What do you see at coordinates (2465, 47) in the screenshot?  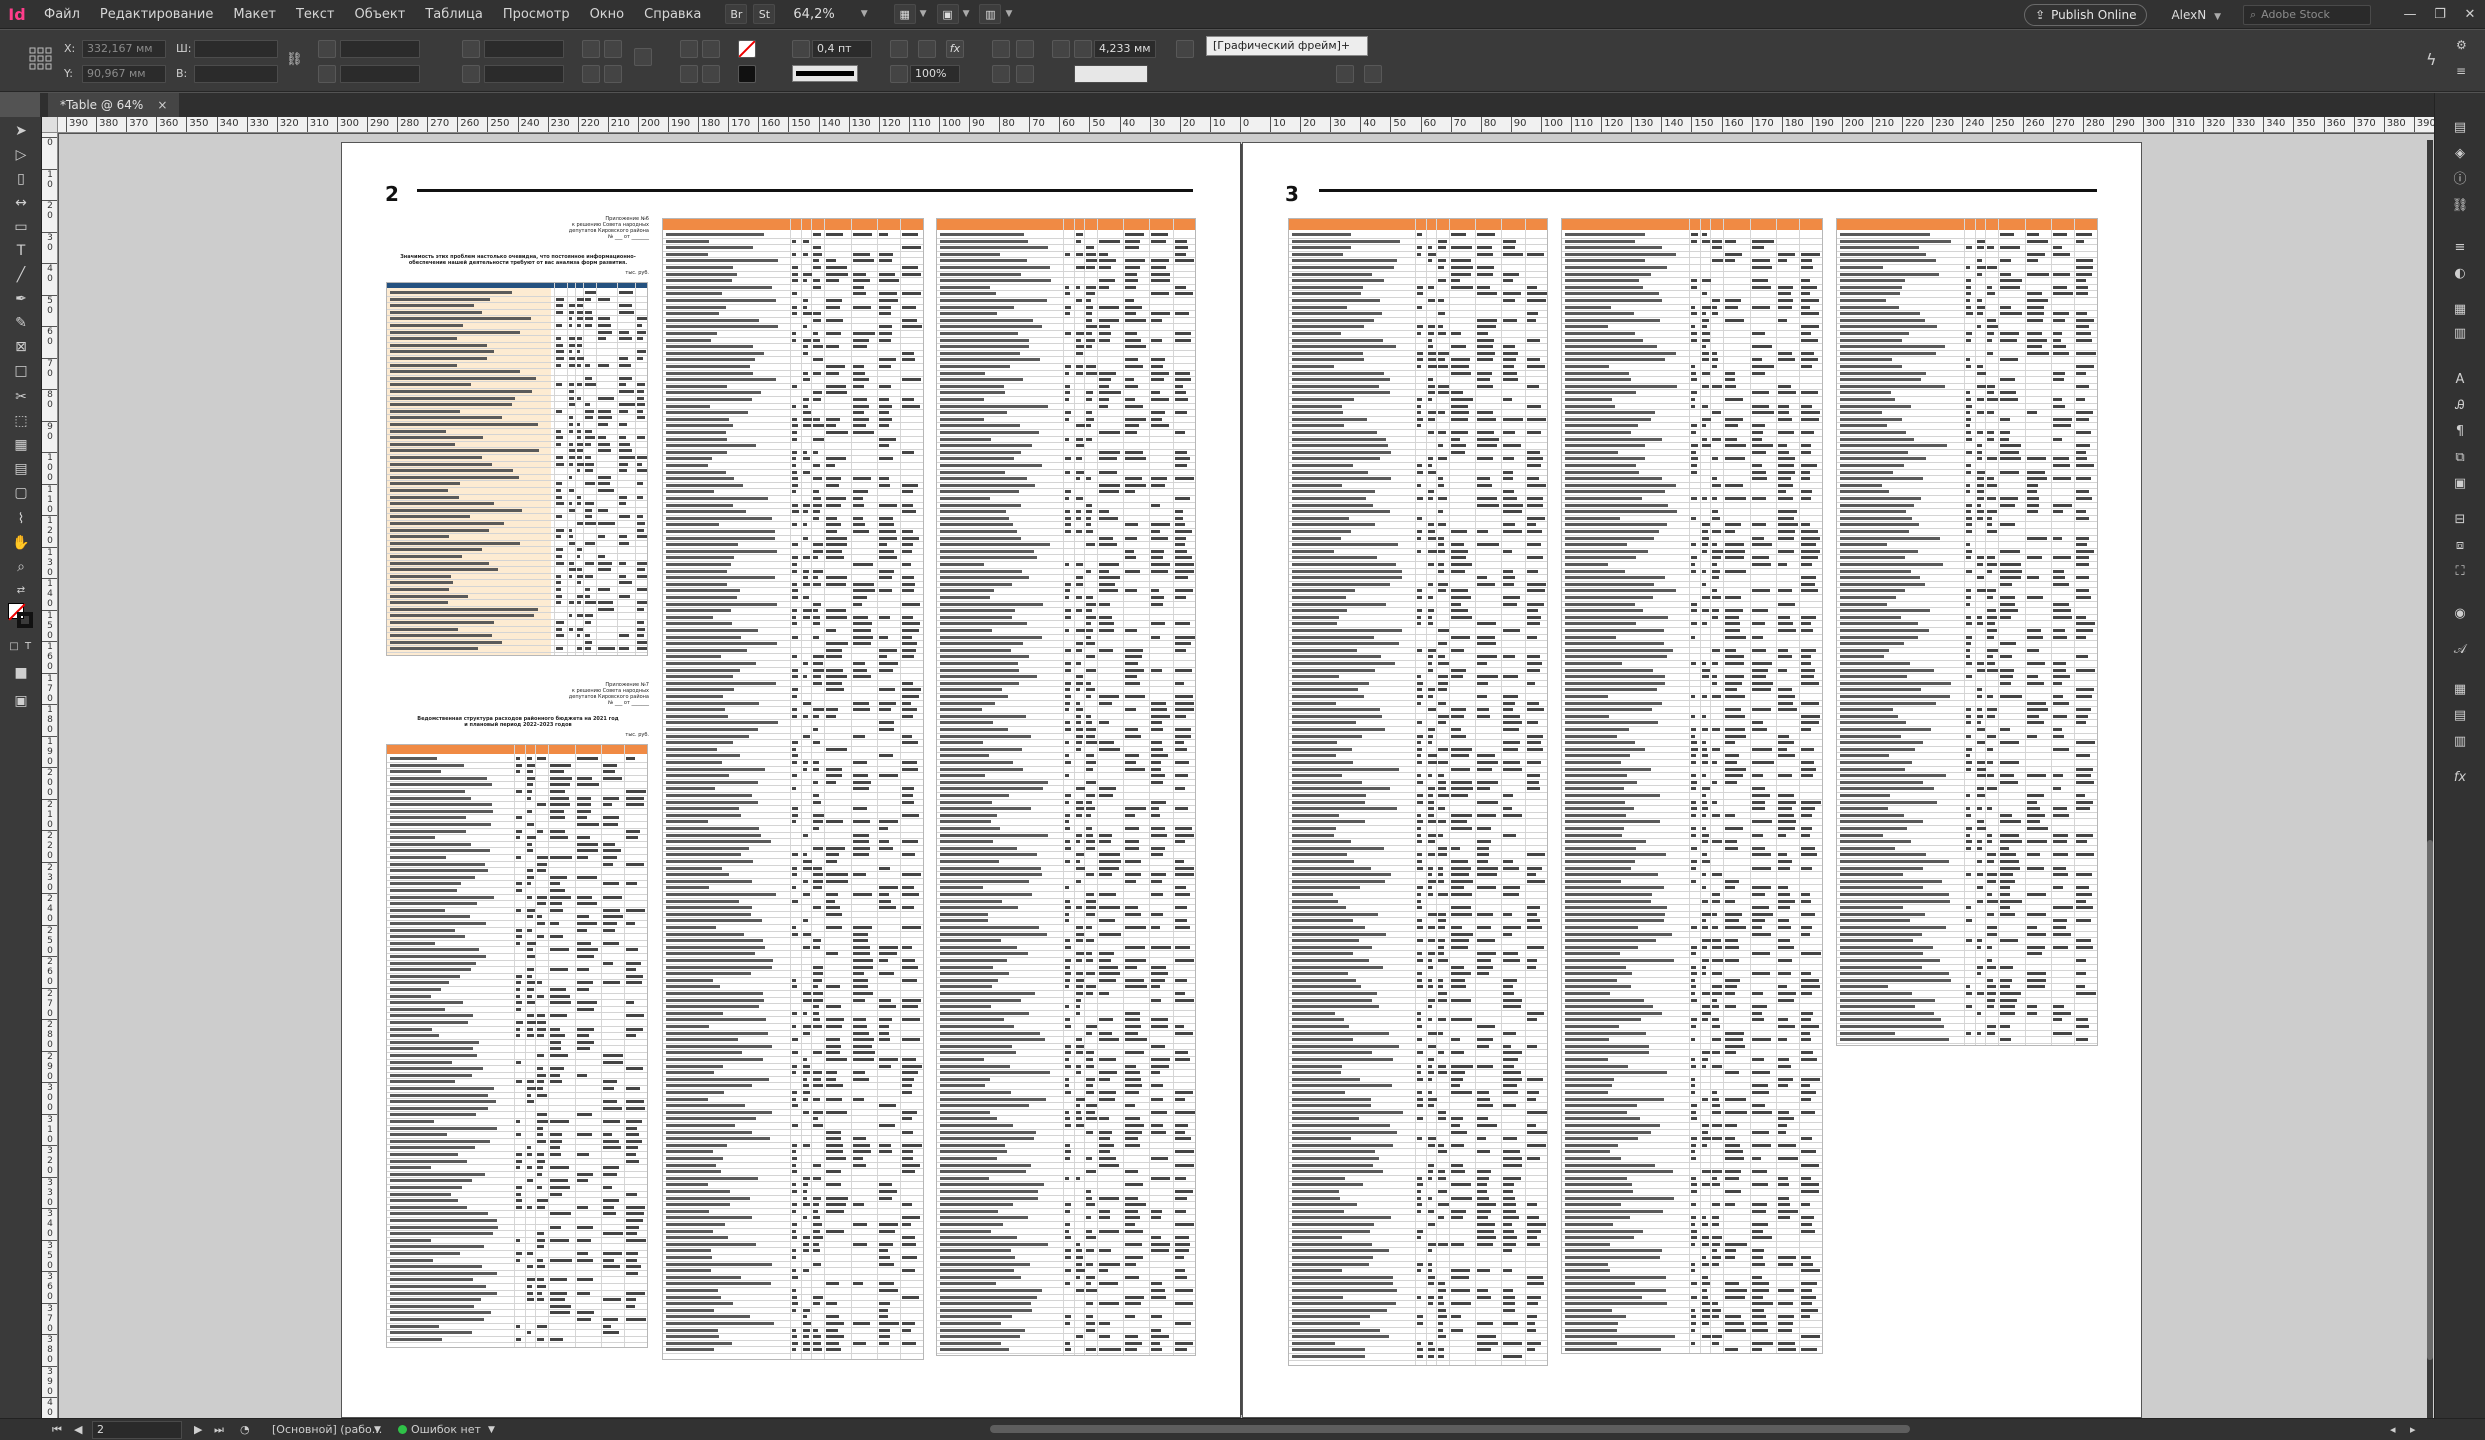 I see `gear-icon: ⚙` at bounding box center [2465, 47].